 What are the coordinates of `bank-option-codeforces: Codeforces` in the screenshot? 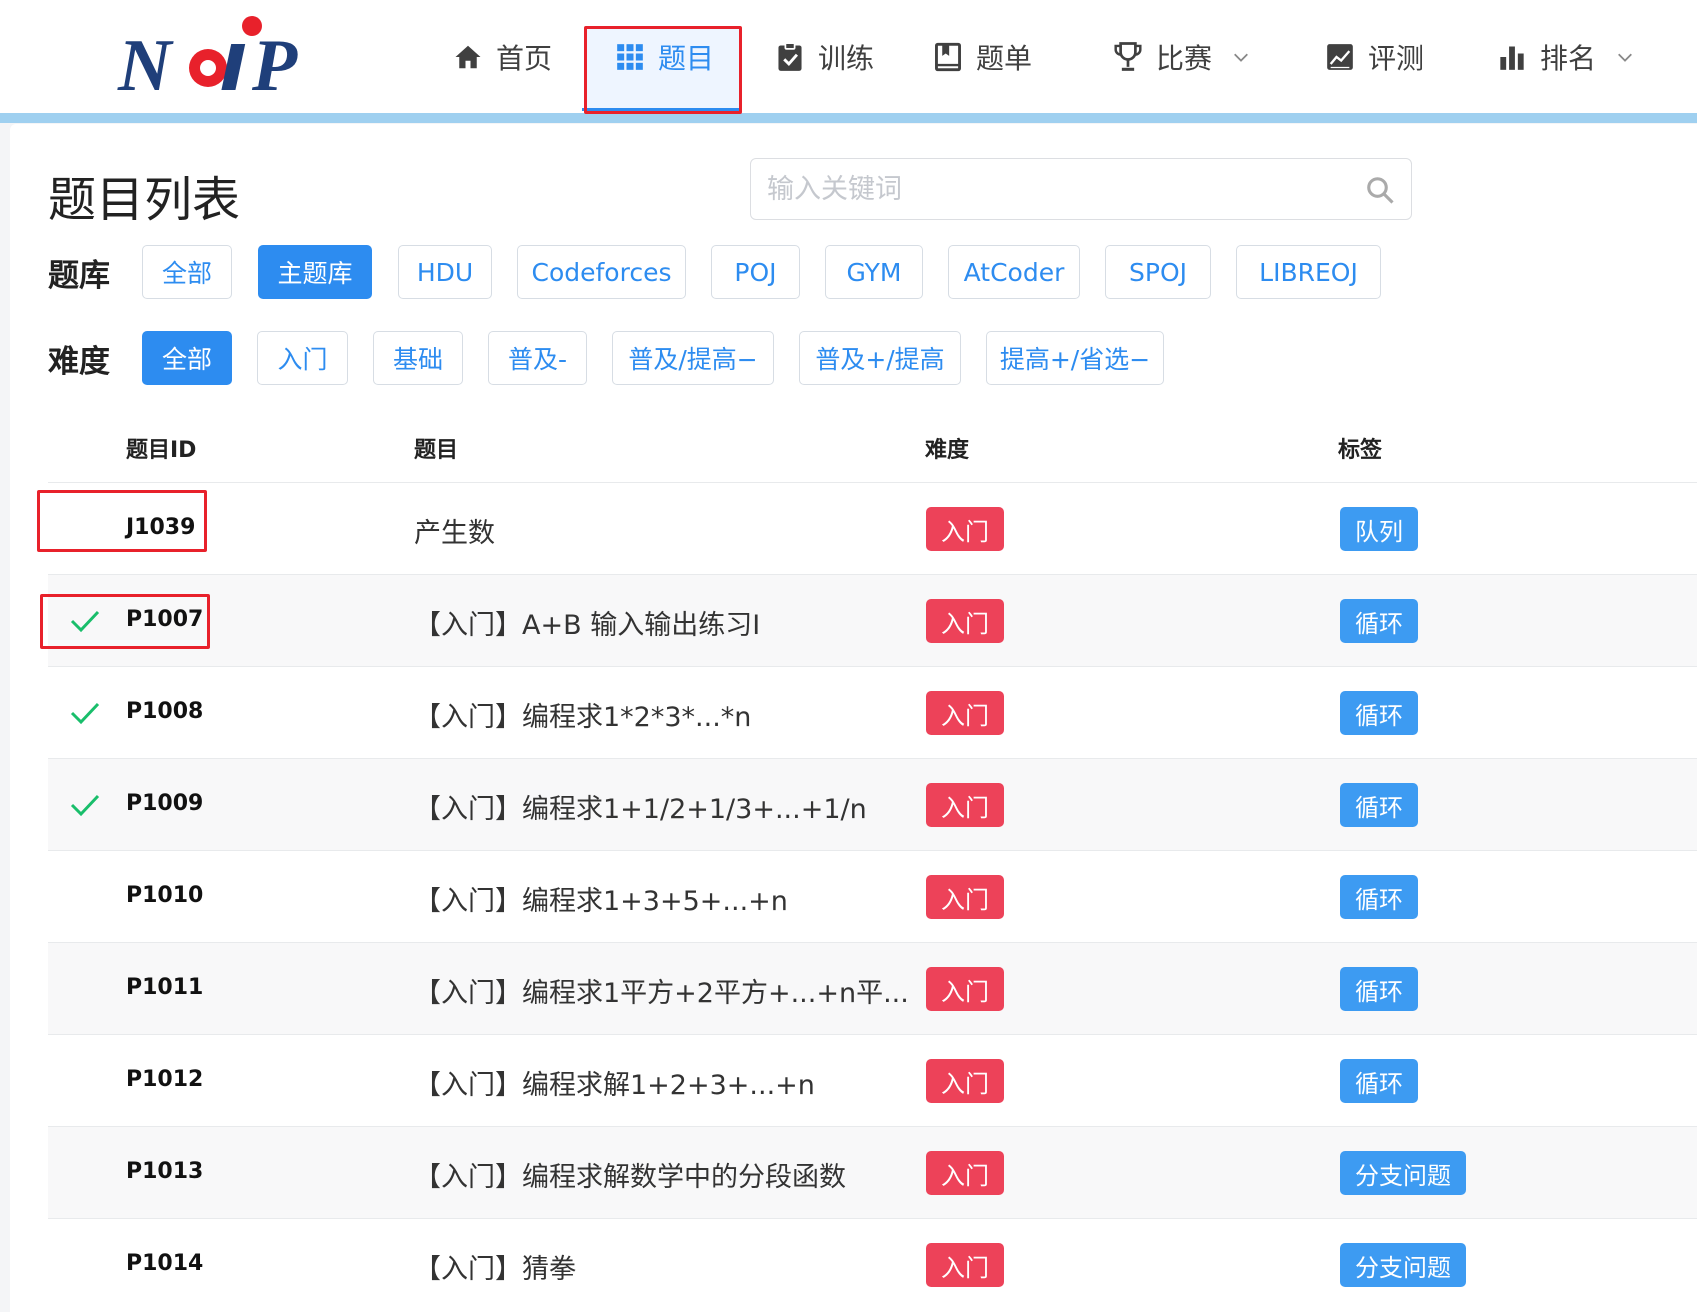 It's located at (601, 272).